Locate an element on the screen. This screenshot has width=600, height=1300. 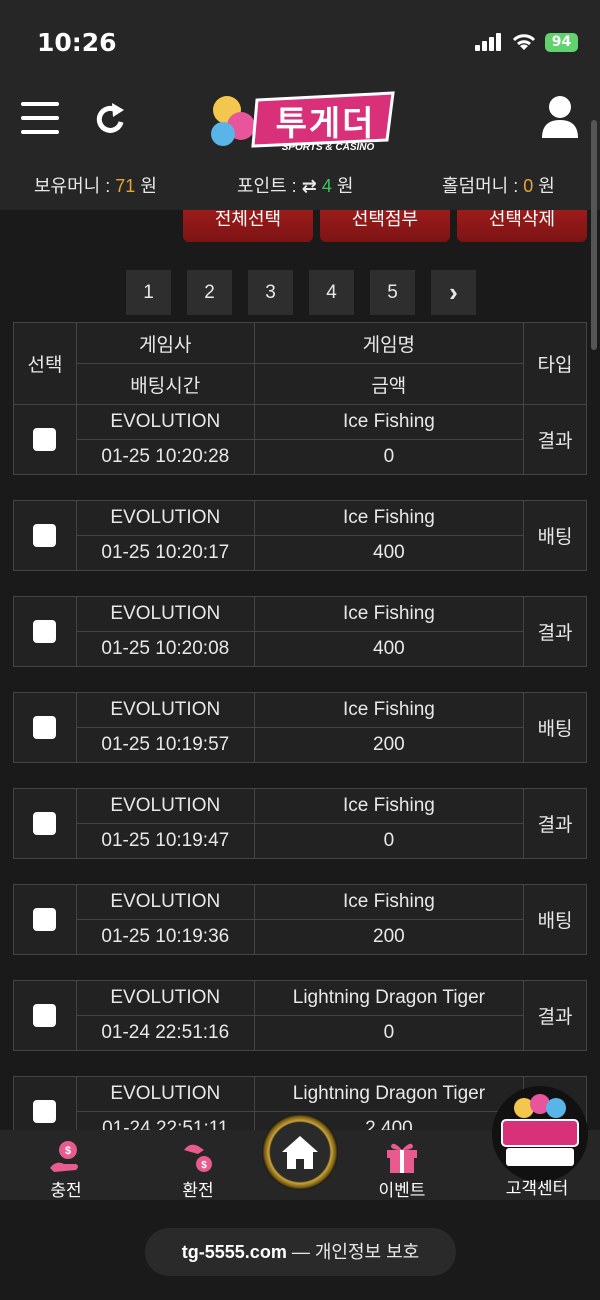
user-icon is located at coordinates (560, 116).